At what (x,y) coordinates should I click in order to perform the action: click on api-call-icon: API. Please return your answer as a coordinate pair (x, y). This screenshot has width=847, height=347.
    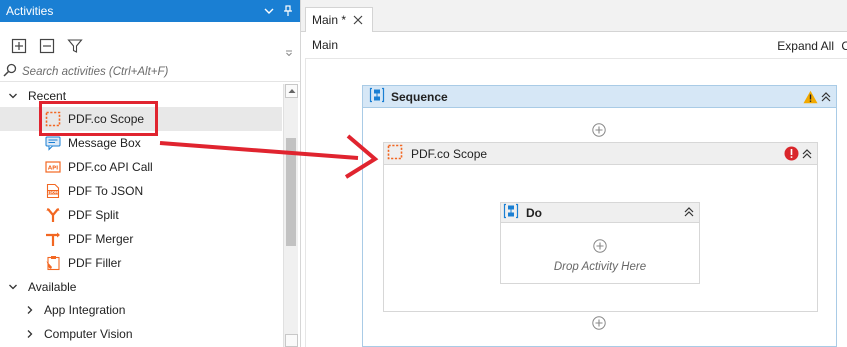
    Looking at the image, I should click on (53, 167).